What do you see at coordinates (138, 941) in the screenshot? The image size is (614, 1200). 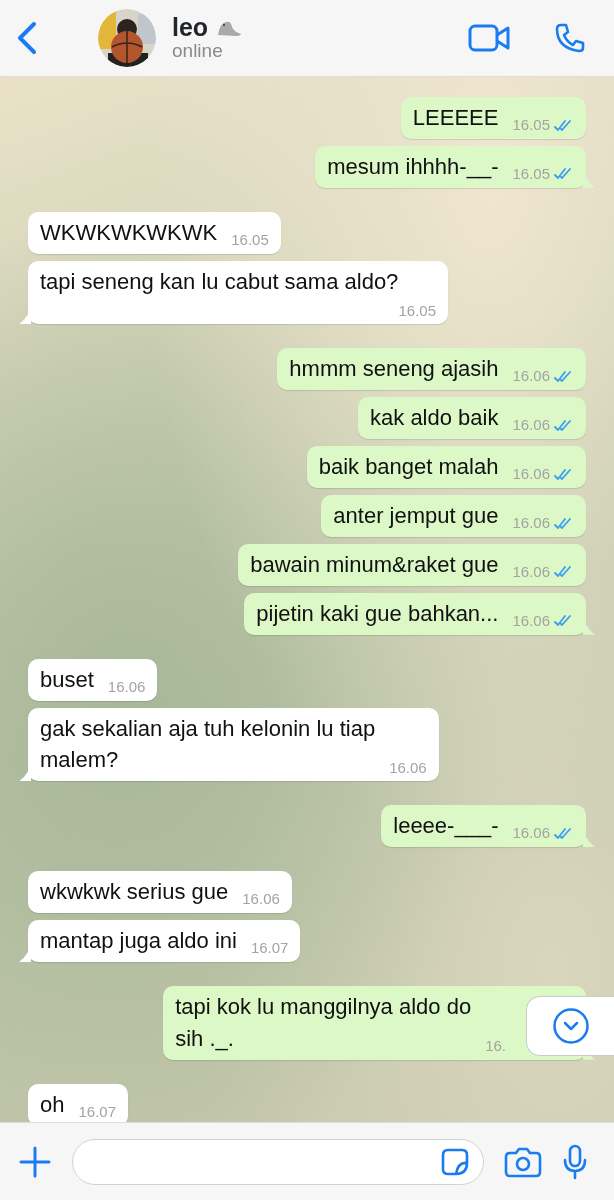 I see `message-text: mantap juga aldo ini` at bounding box center [138, 941].